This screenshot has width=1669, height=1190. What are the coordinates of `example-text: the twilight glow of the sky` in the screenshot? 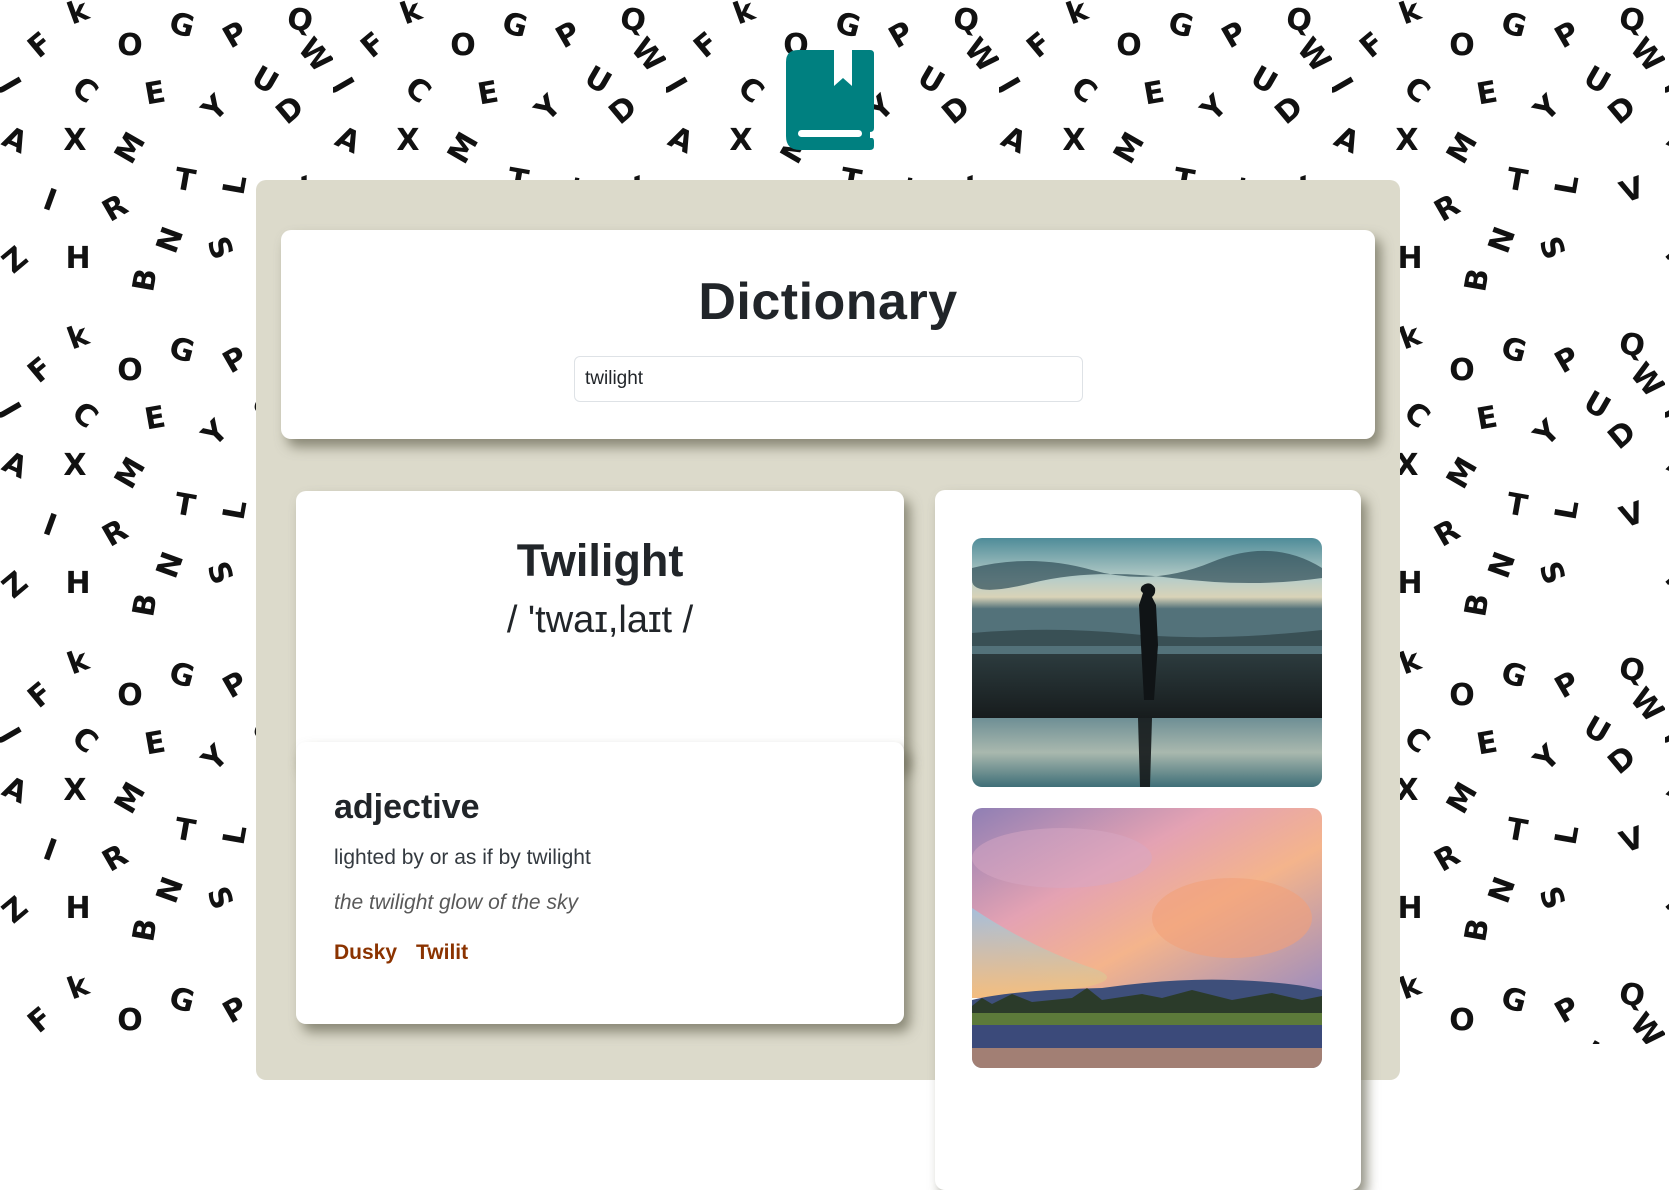 It's located at (456, 902).